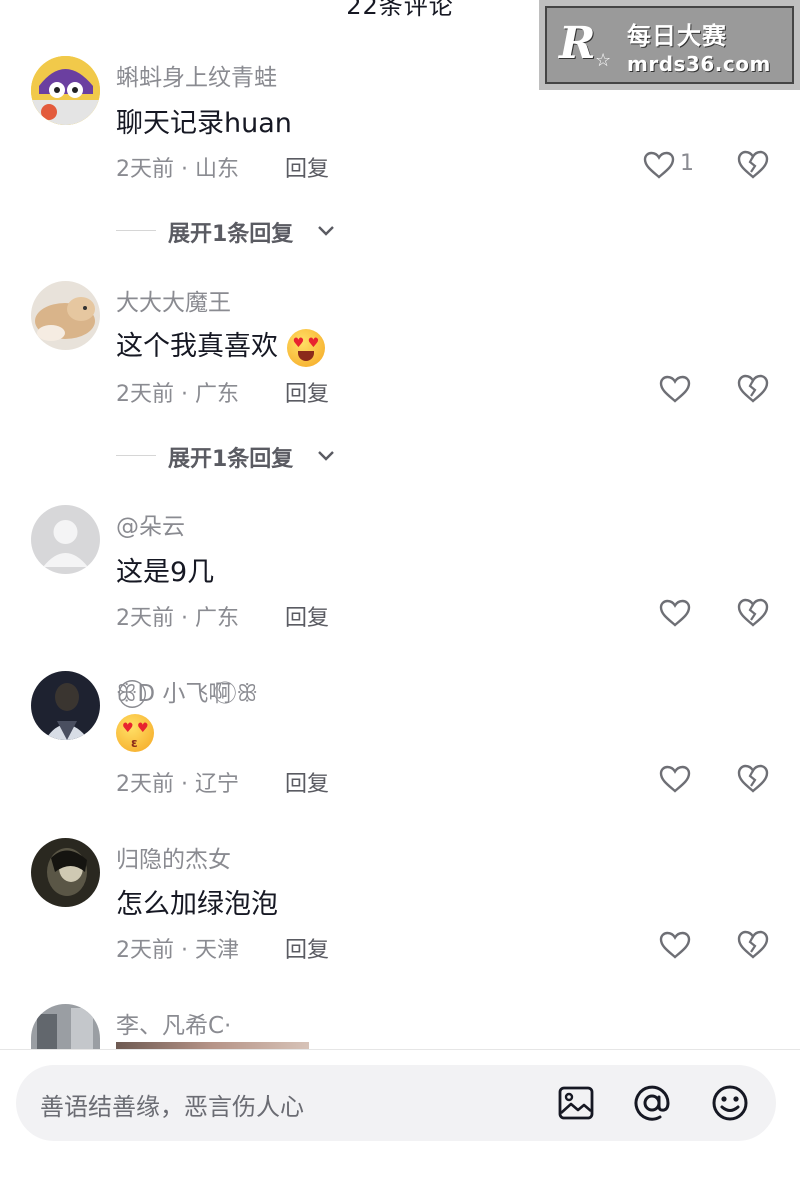 Image resolution: width=800 pixels, height=1185 pixels. I want to click on comment-location: 山东, so click(217, 169).